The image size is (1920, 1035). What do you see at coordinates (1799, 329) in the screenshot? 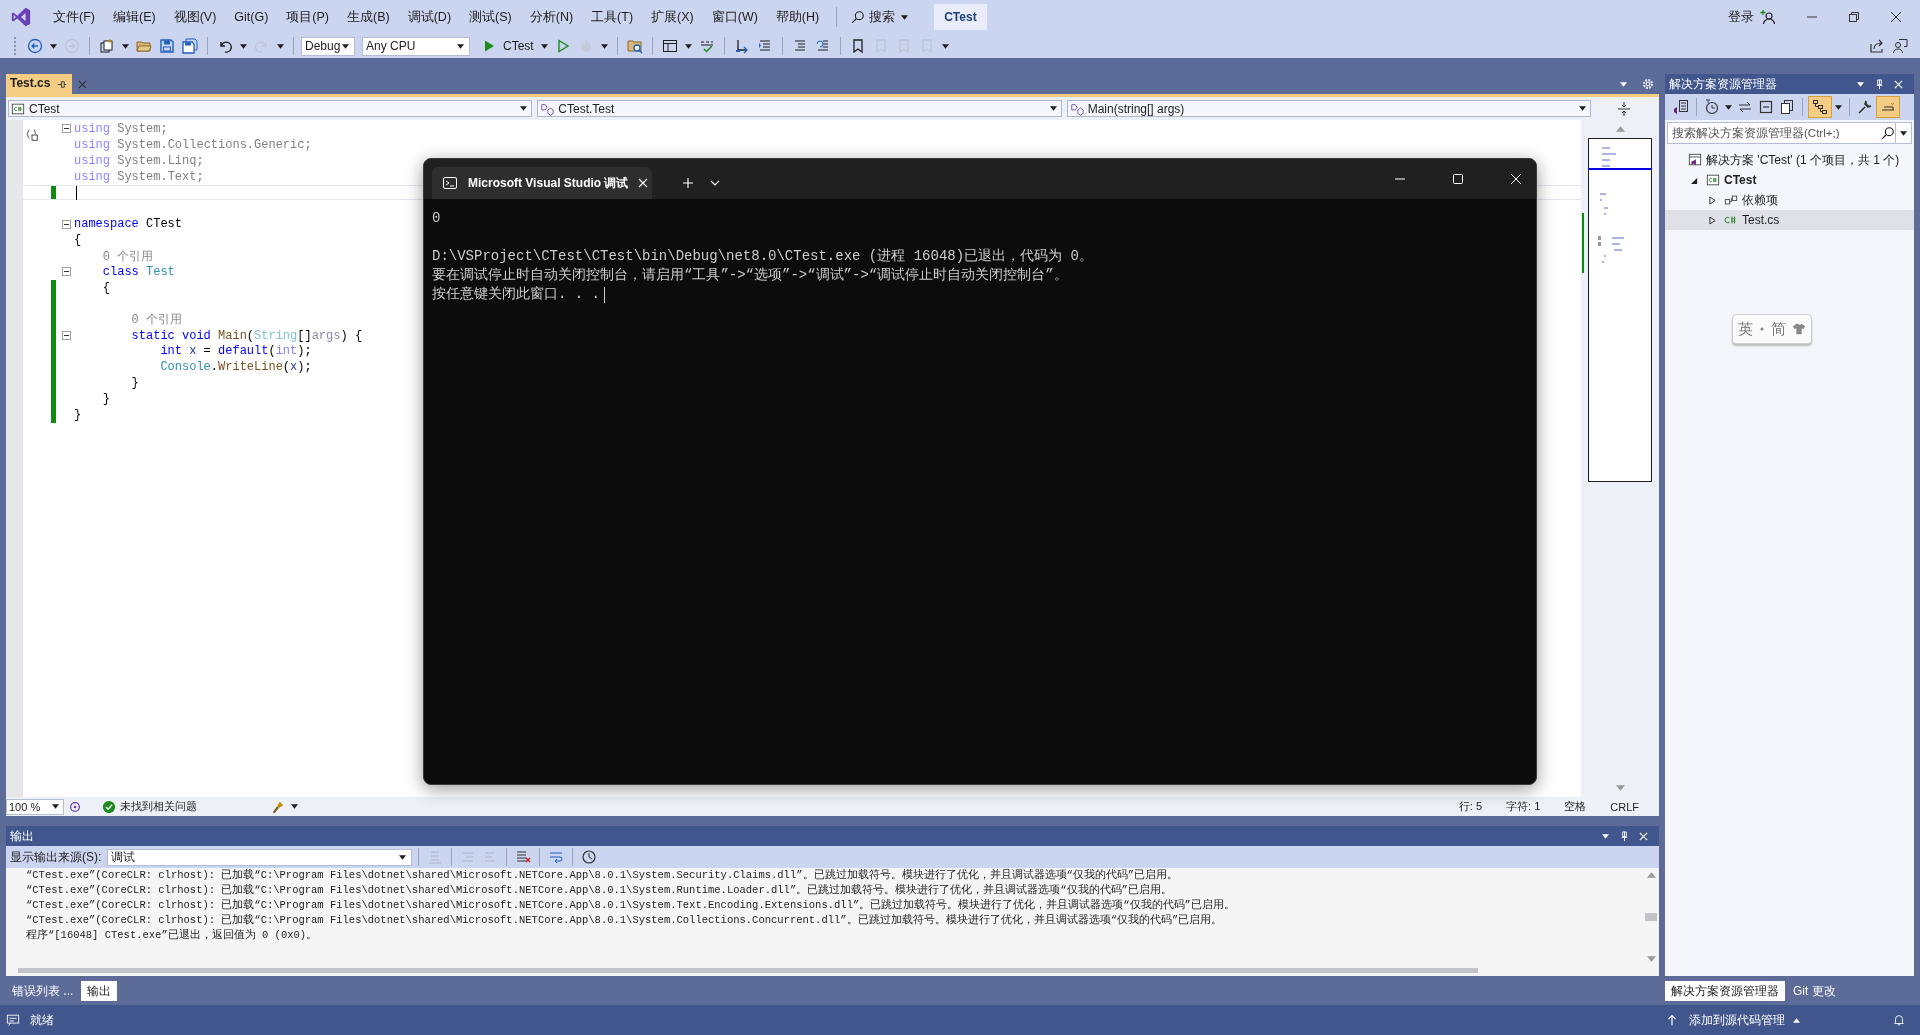
I see `shirt-icon` at bounding box center [1799, 329].